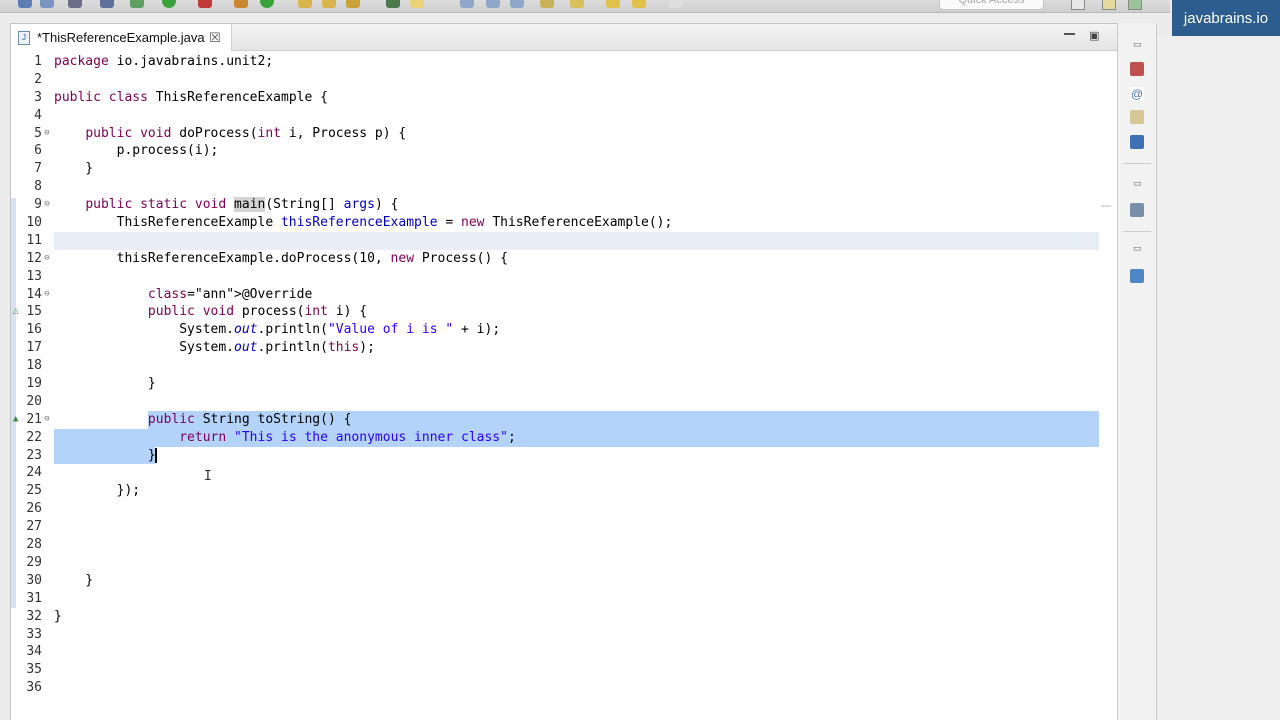 Image resolution: width=1280 pixels, height=720 pixels. I want to click on tab-this-reference-example: J *ThisReferenceExample.java ☒, so click(121, 37).